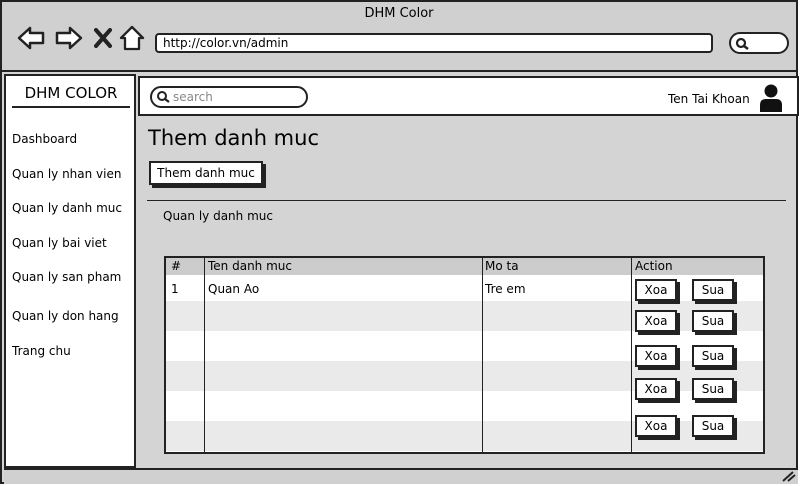  What do you see at coordinates (59, 243) in the screenshot?
I see `sidebar-item-bai-viet: Quan ly bai viet` at bounding box center [59, 243].